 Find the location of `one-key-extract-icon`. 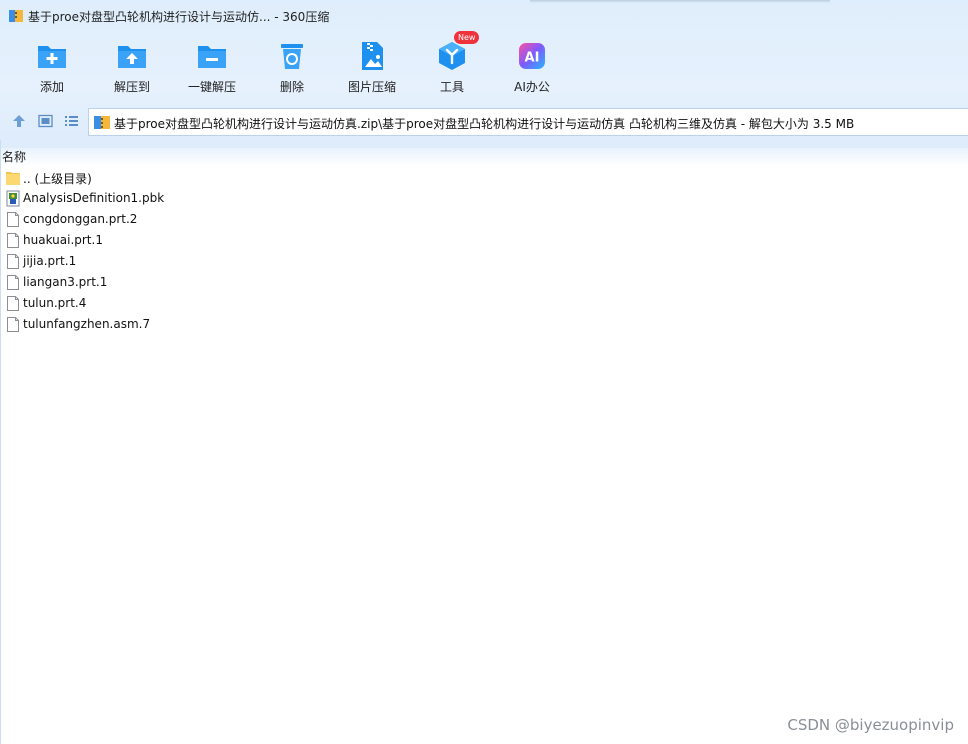

one-key-extract-icon is located at coordinates (212, 57).